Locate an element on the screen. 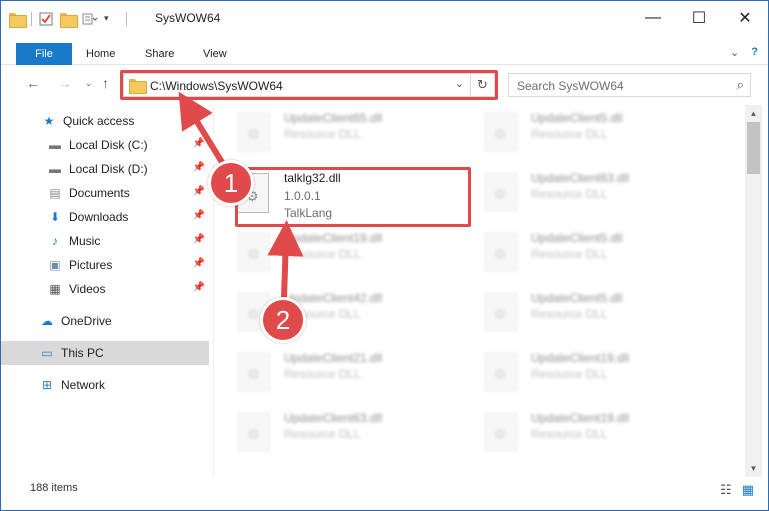  sidebar-item-music: ♪ Music 📌 is located at coordinates (105, 241).